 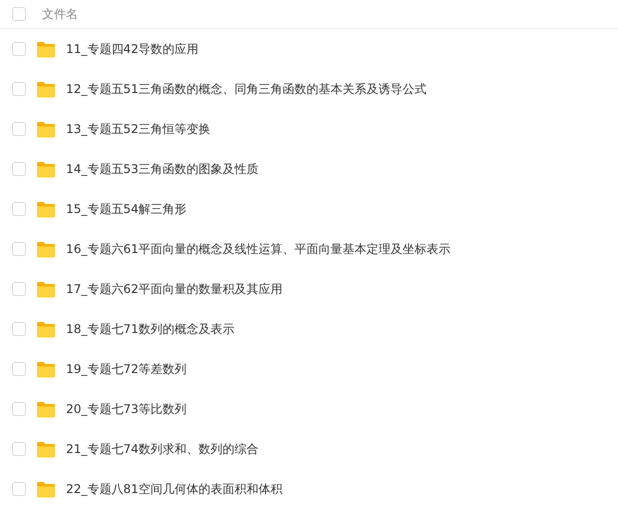 I want to click on column-header: 文件名, so click(x=60, y=14).